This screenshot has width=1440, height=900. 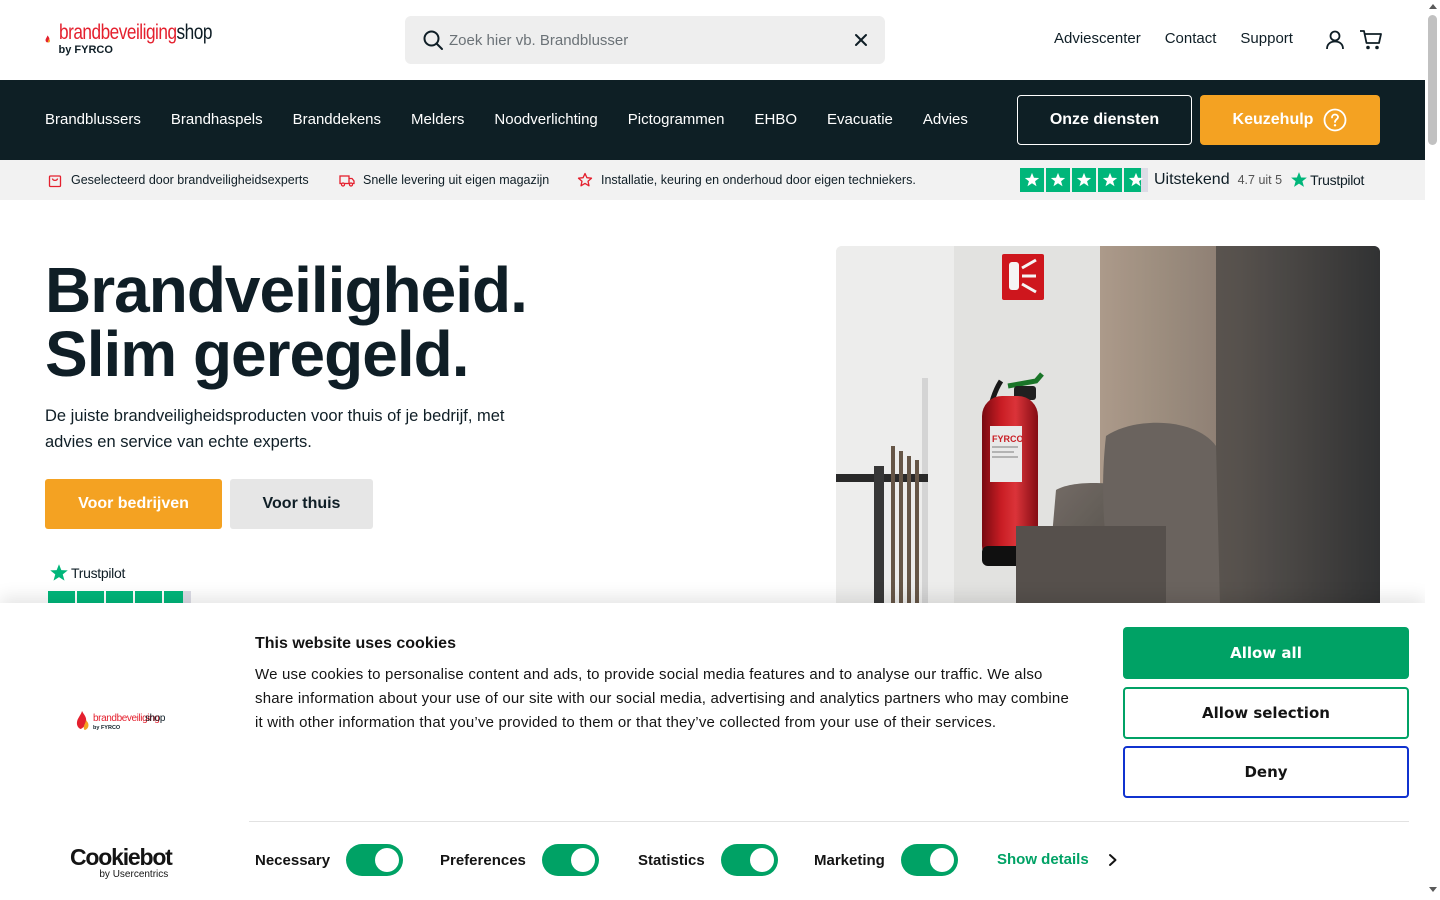 I want to click on trustpilot-brand: Trustpilot, so click(x=1337, y=180).